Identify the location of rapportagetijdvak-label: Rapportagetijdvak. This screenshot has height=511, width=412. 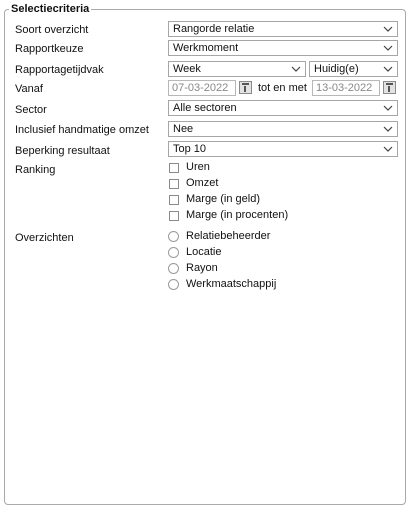
(59, 70).